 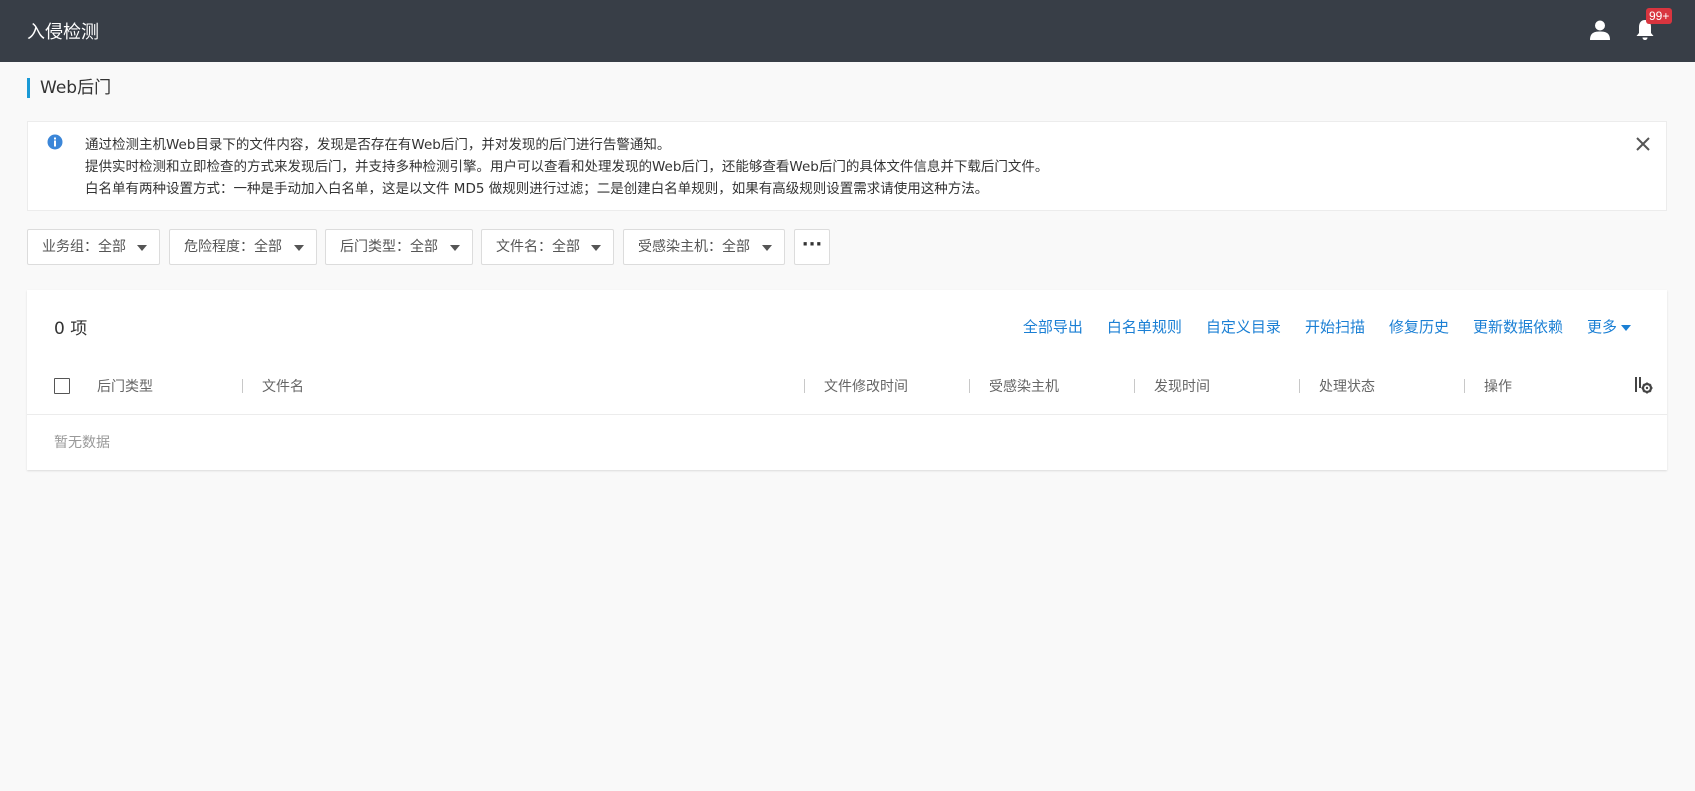 What do you see at coordinates (866, 386) in the screenshot?
I see `column-header-file-modified-time: 文件修改时间` at bounding box center [866, 386].